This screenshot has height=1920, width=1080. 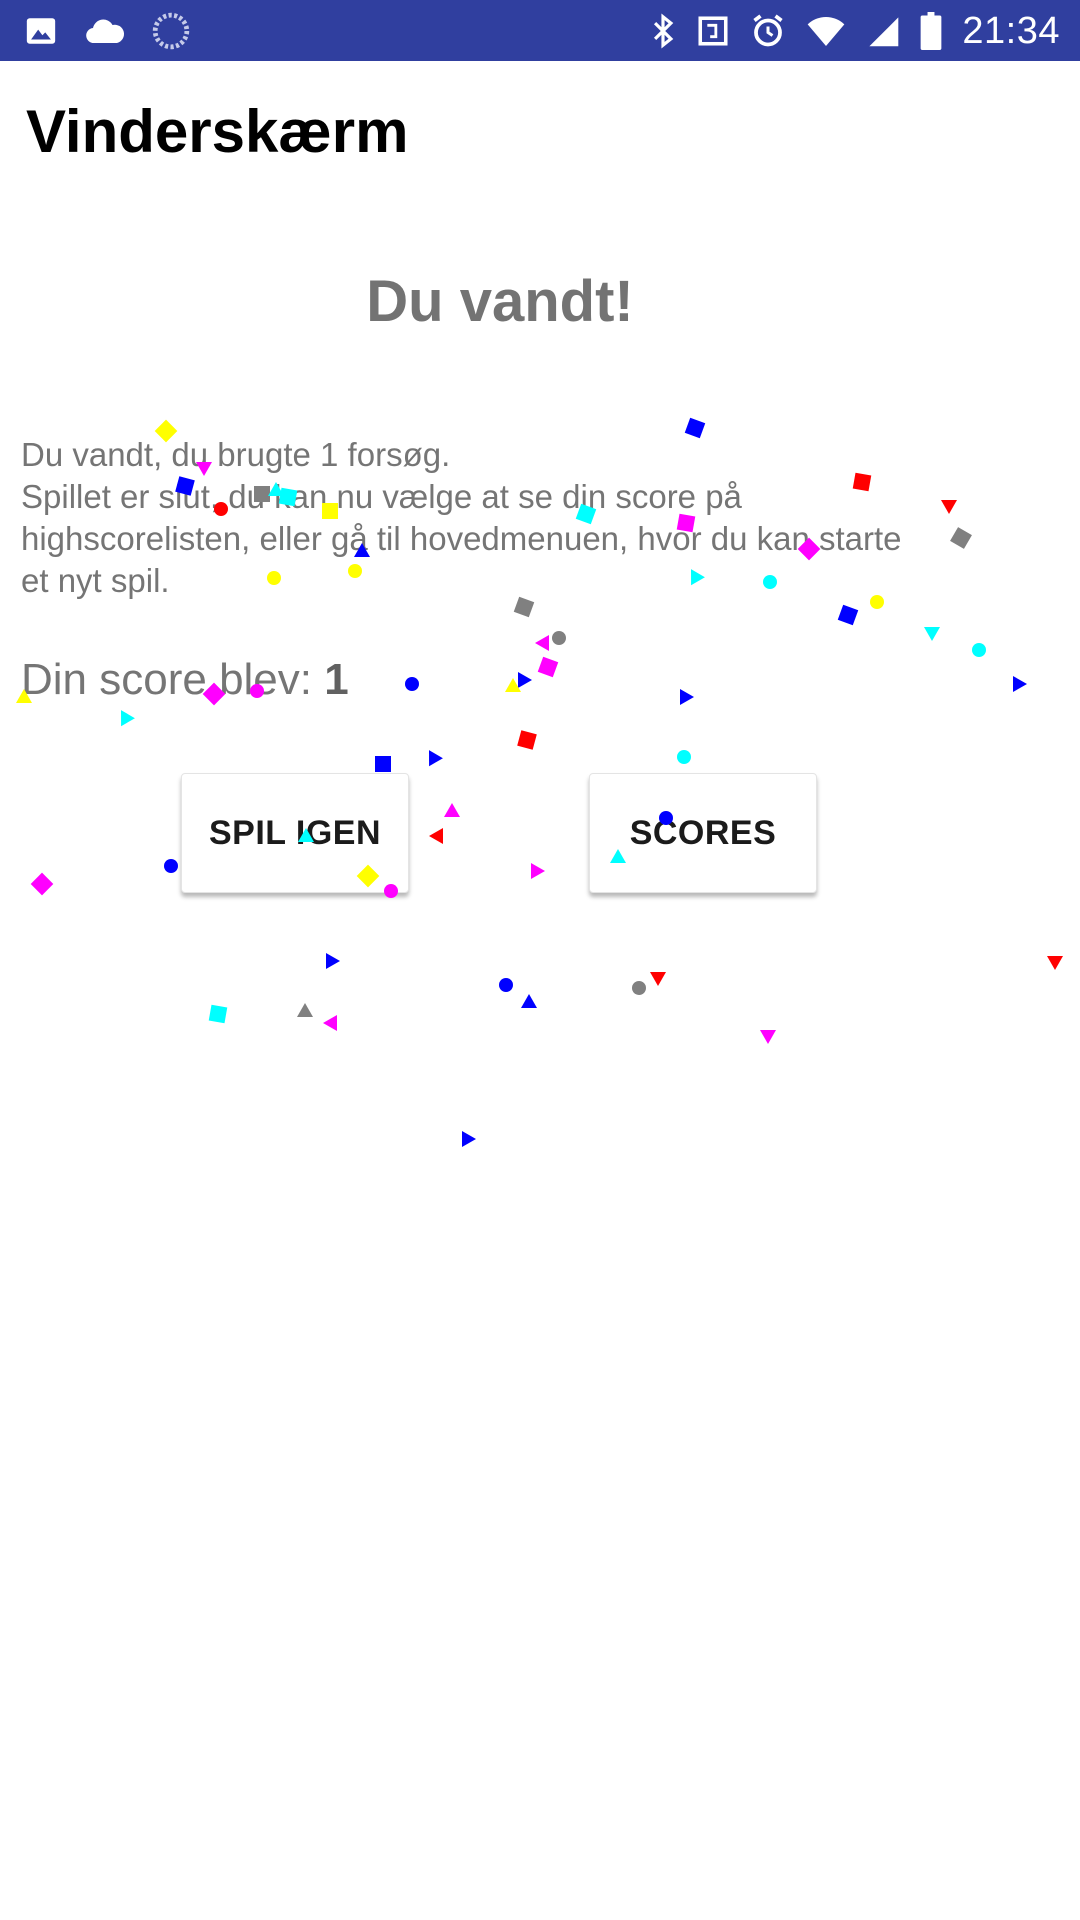 I want to click on cloud-icon, so click(x=105, y=31).